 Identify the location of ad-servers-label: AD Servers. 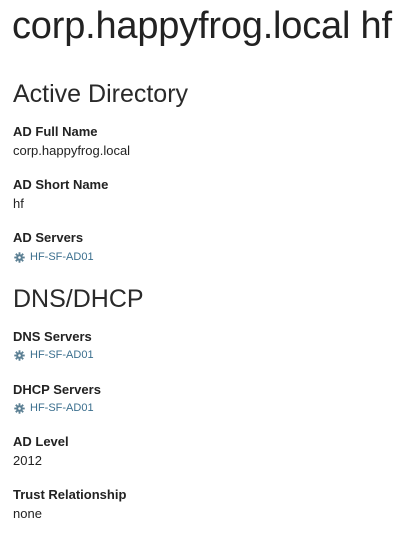
(48, 237).